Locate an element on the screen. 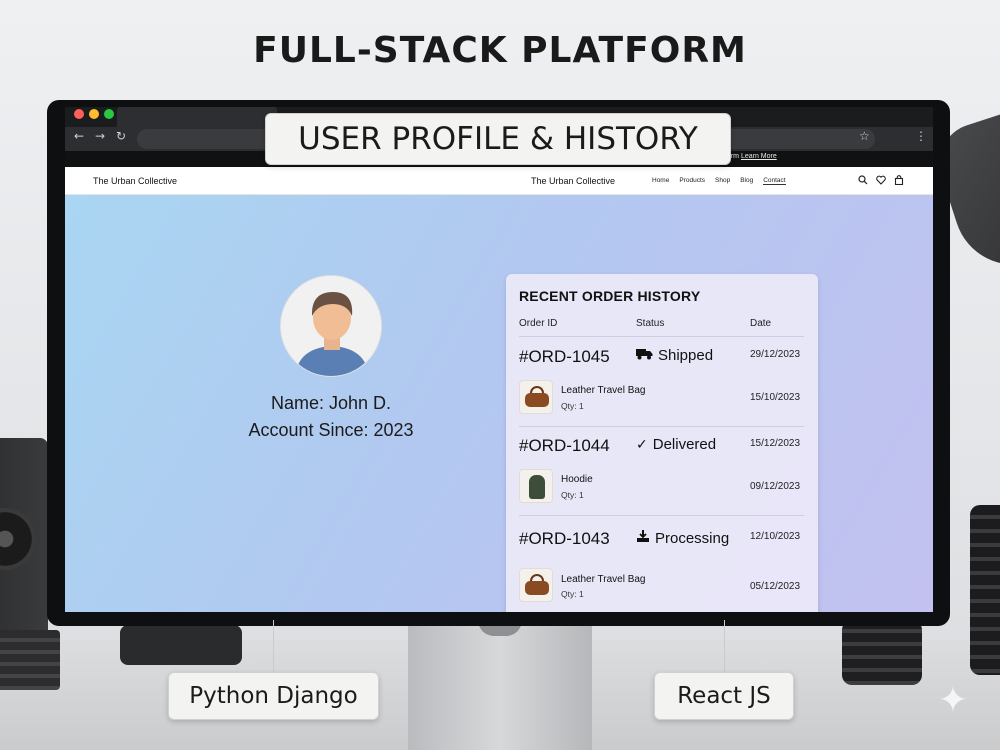  browser-tab is located at coordinates (197, 117).